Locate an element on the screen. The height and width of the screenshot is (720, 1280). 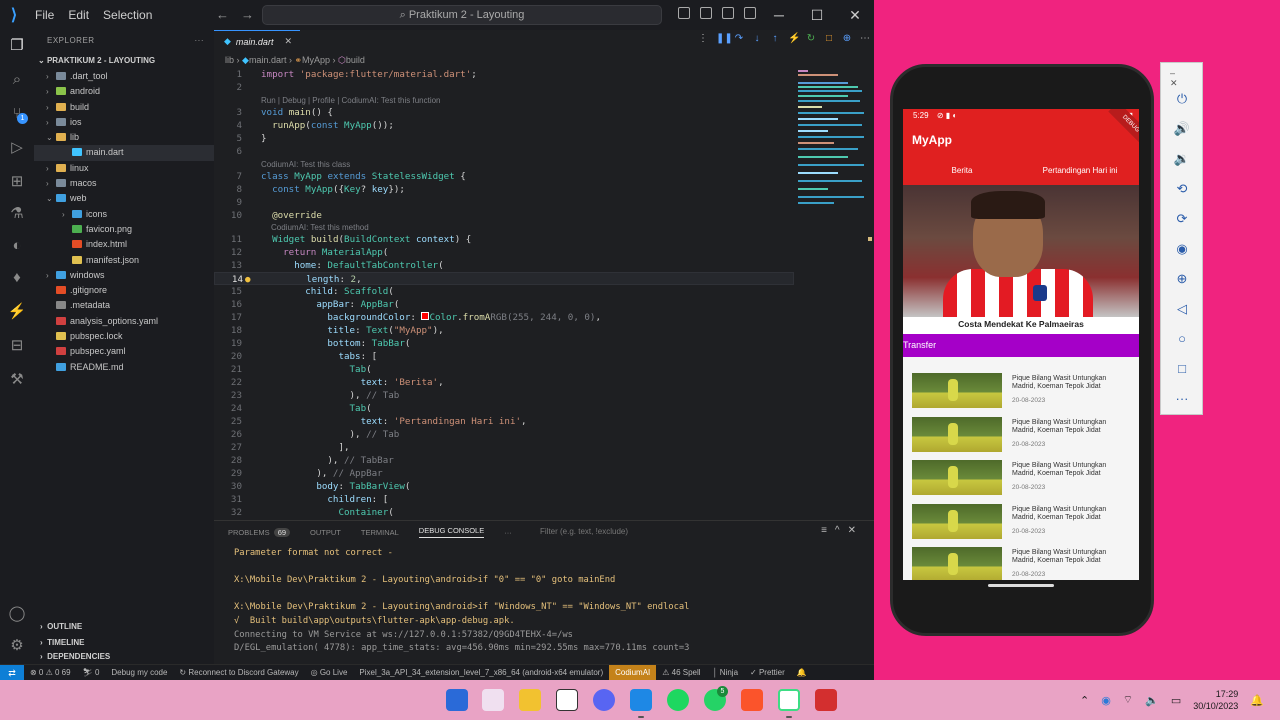
account-icon: ◯ is located at coordinates (17, 614).